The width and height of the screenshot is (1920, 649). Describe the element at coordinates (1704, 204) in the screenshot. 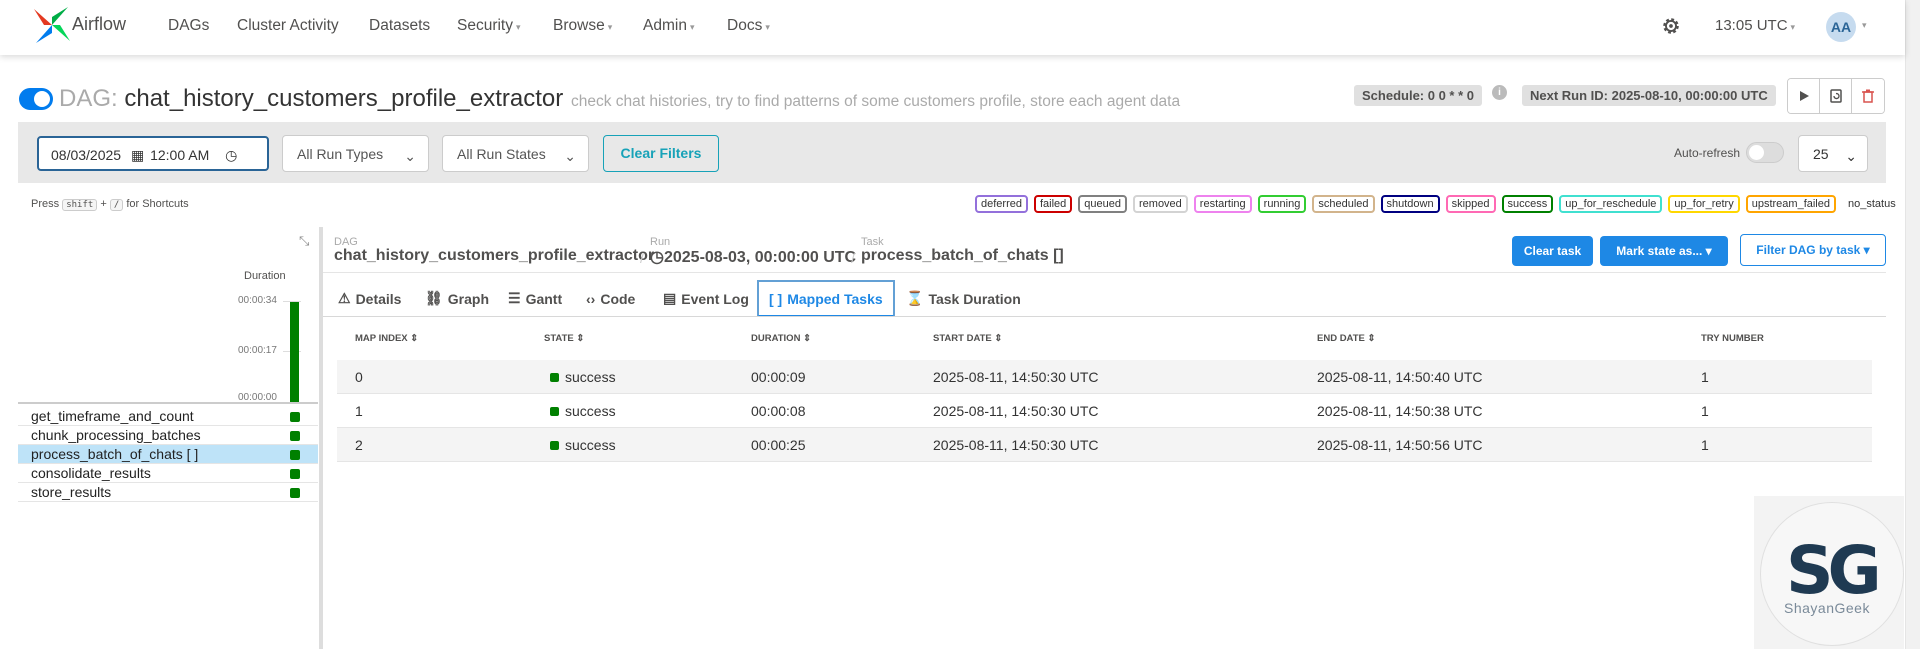

I see `legend-up-for-retry: up_for_retry` at that location.